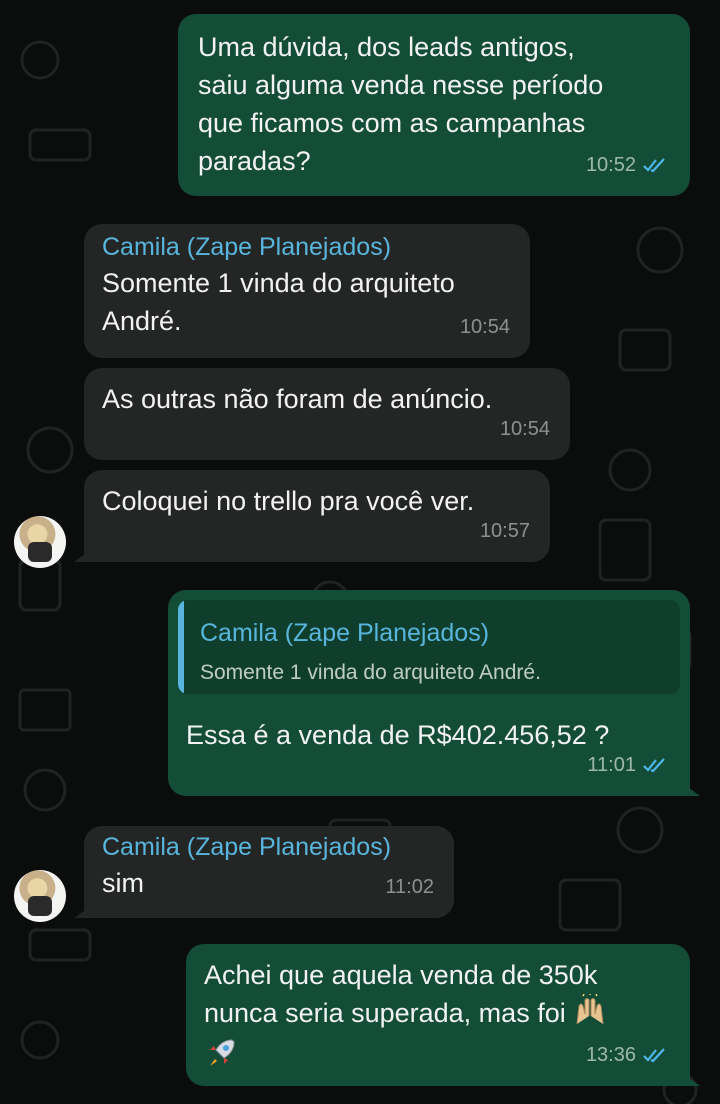  Describe the element at coordinates (370, 672) in the screenshot. I see `quoted-text: Somente 1 vinda do arquiteto André.` at that location.